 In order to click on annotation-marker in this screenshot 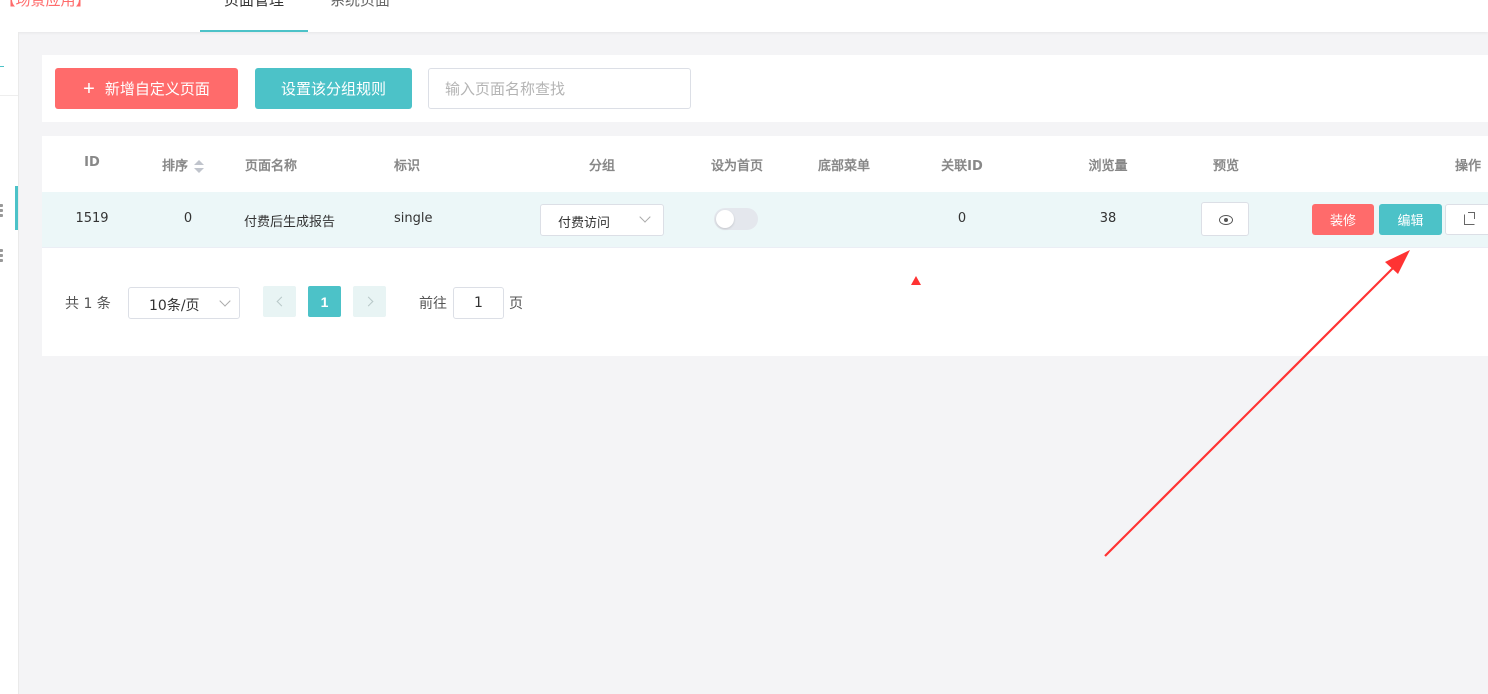, I will do `click(916, 280)`.